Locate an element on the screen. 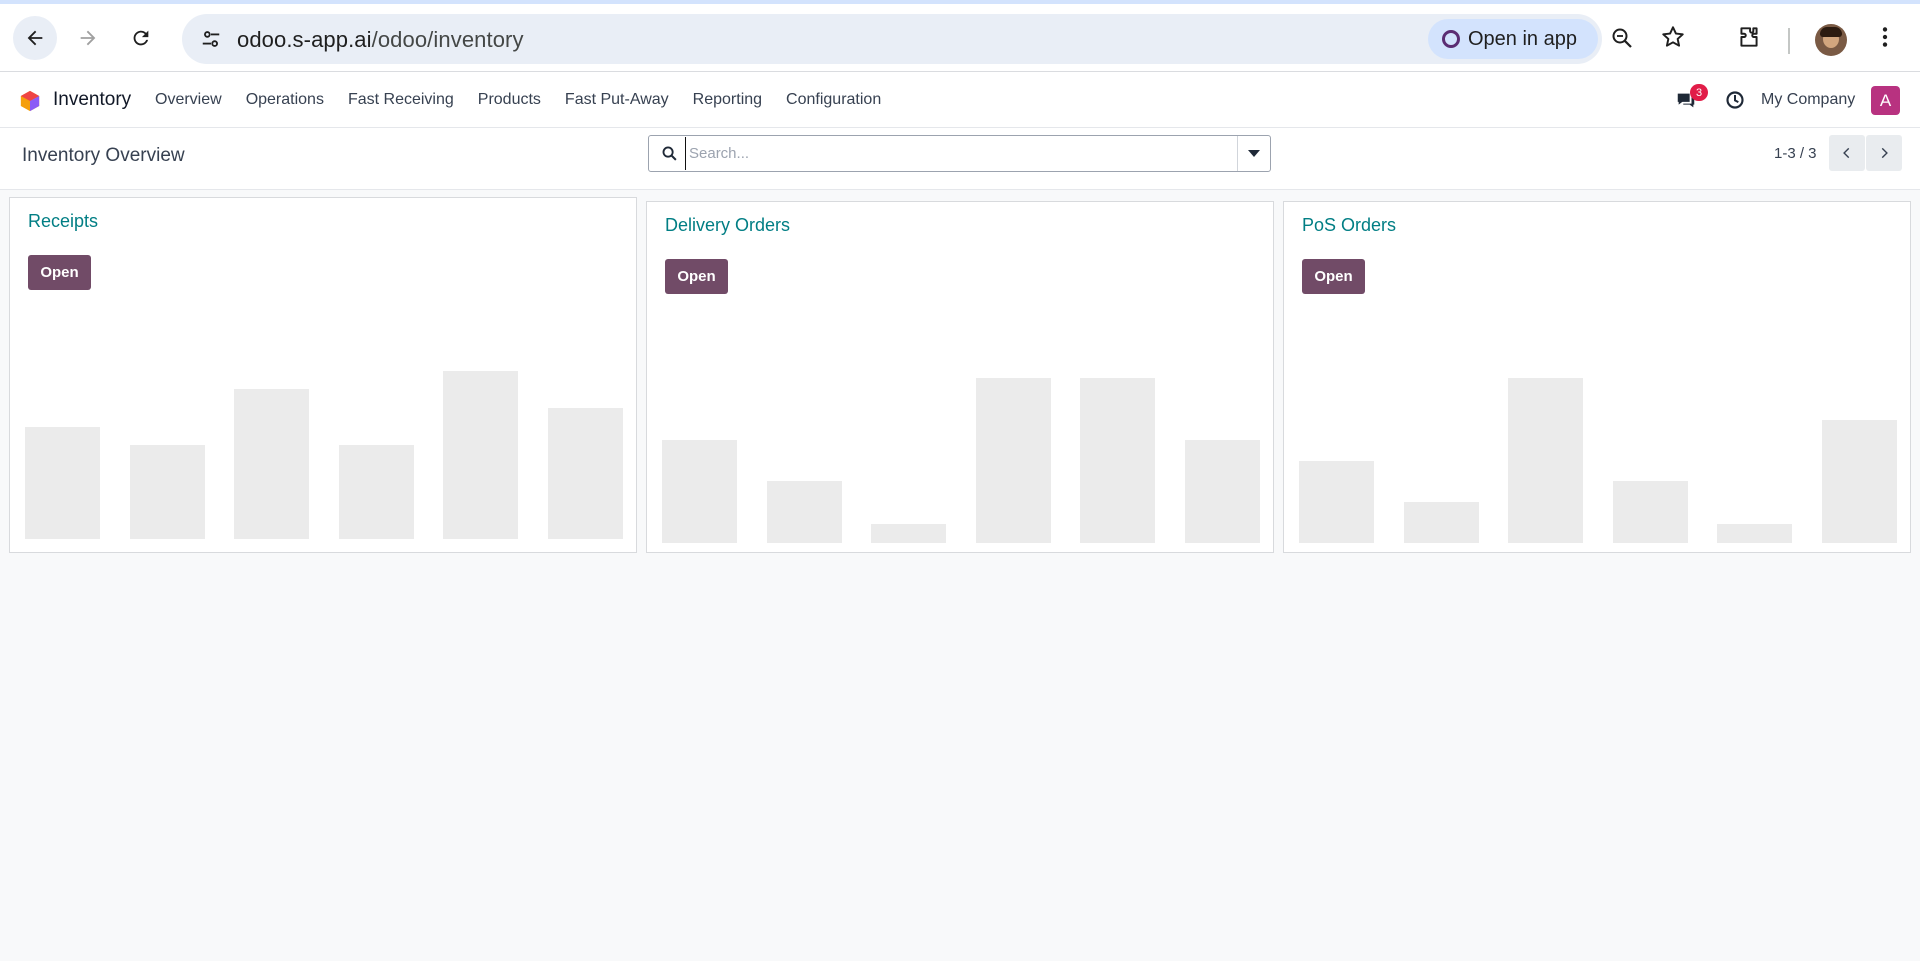 Image resolution: width=1920 pixels, height=961 pixels. more-menu-icon is located at coordinates (1885, 37).